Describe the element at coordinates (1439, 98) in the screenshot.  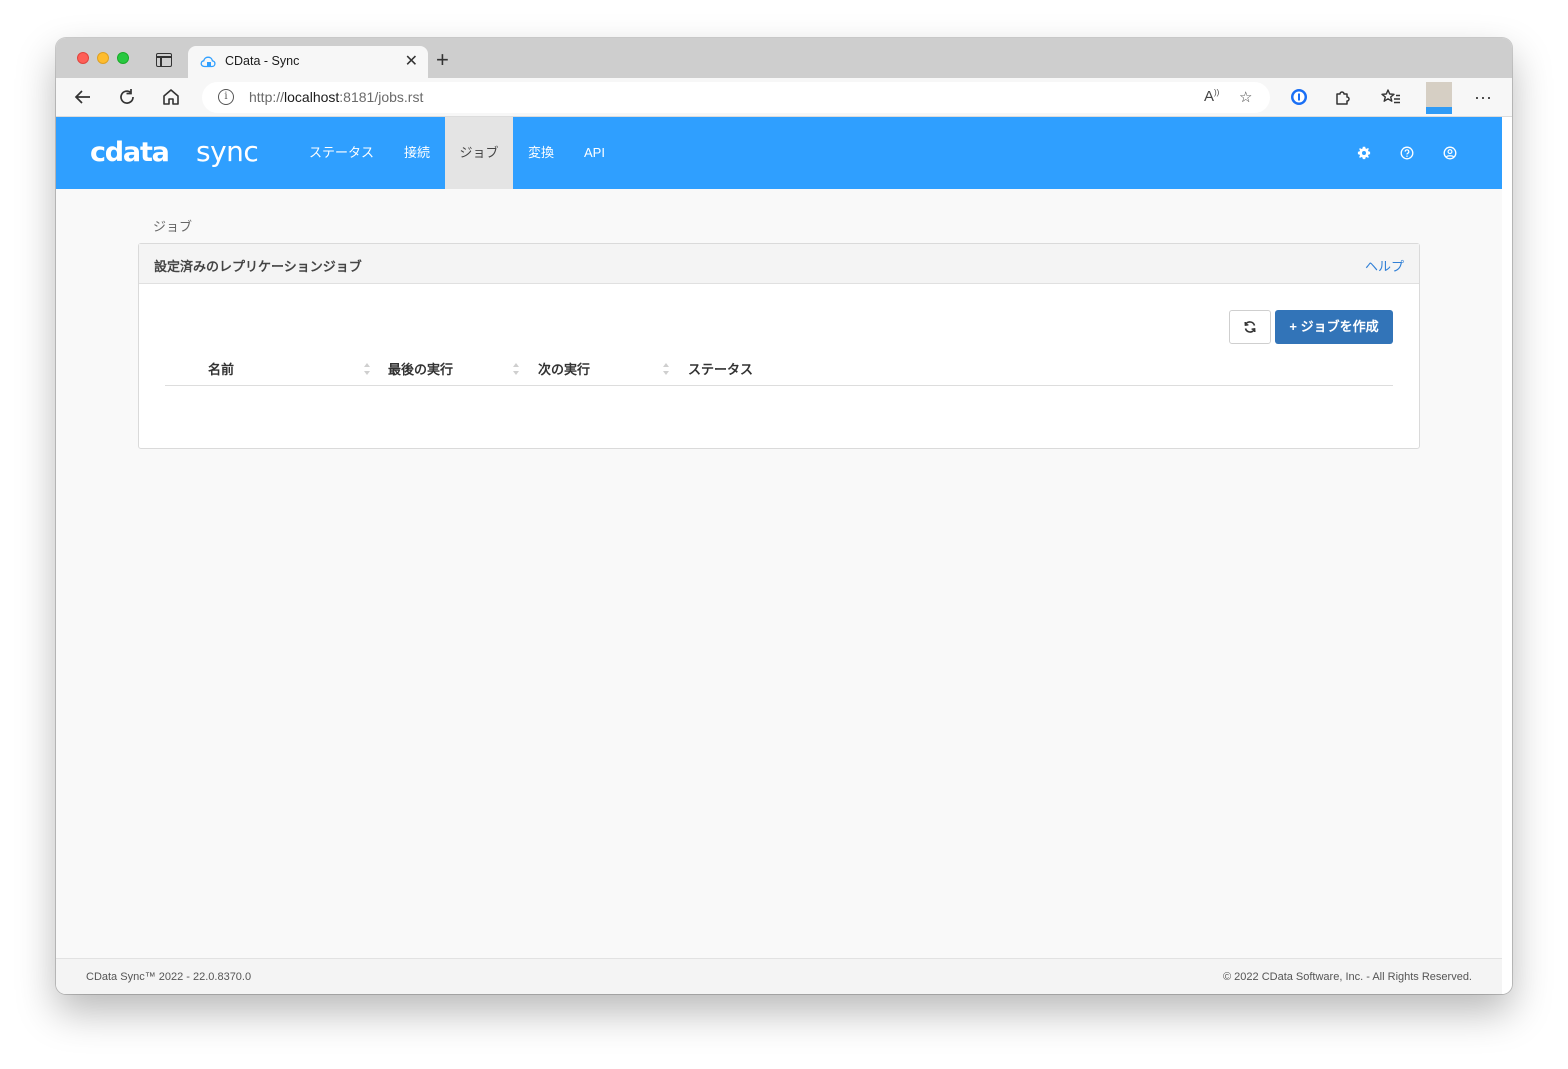
I see `profile-avatar` at that location.